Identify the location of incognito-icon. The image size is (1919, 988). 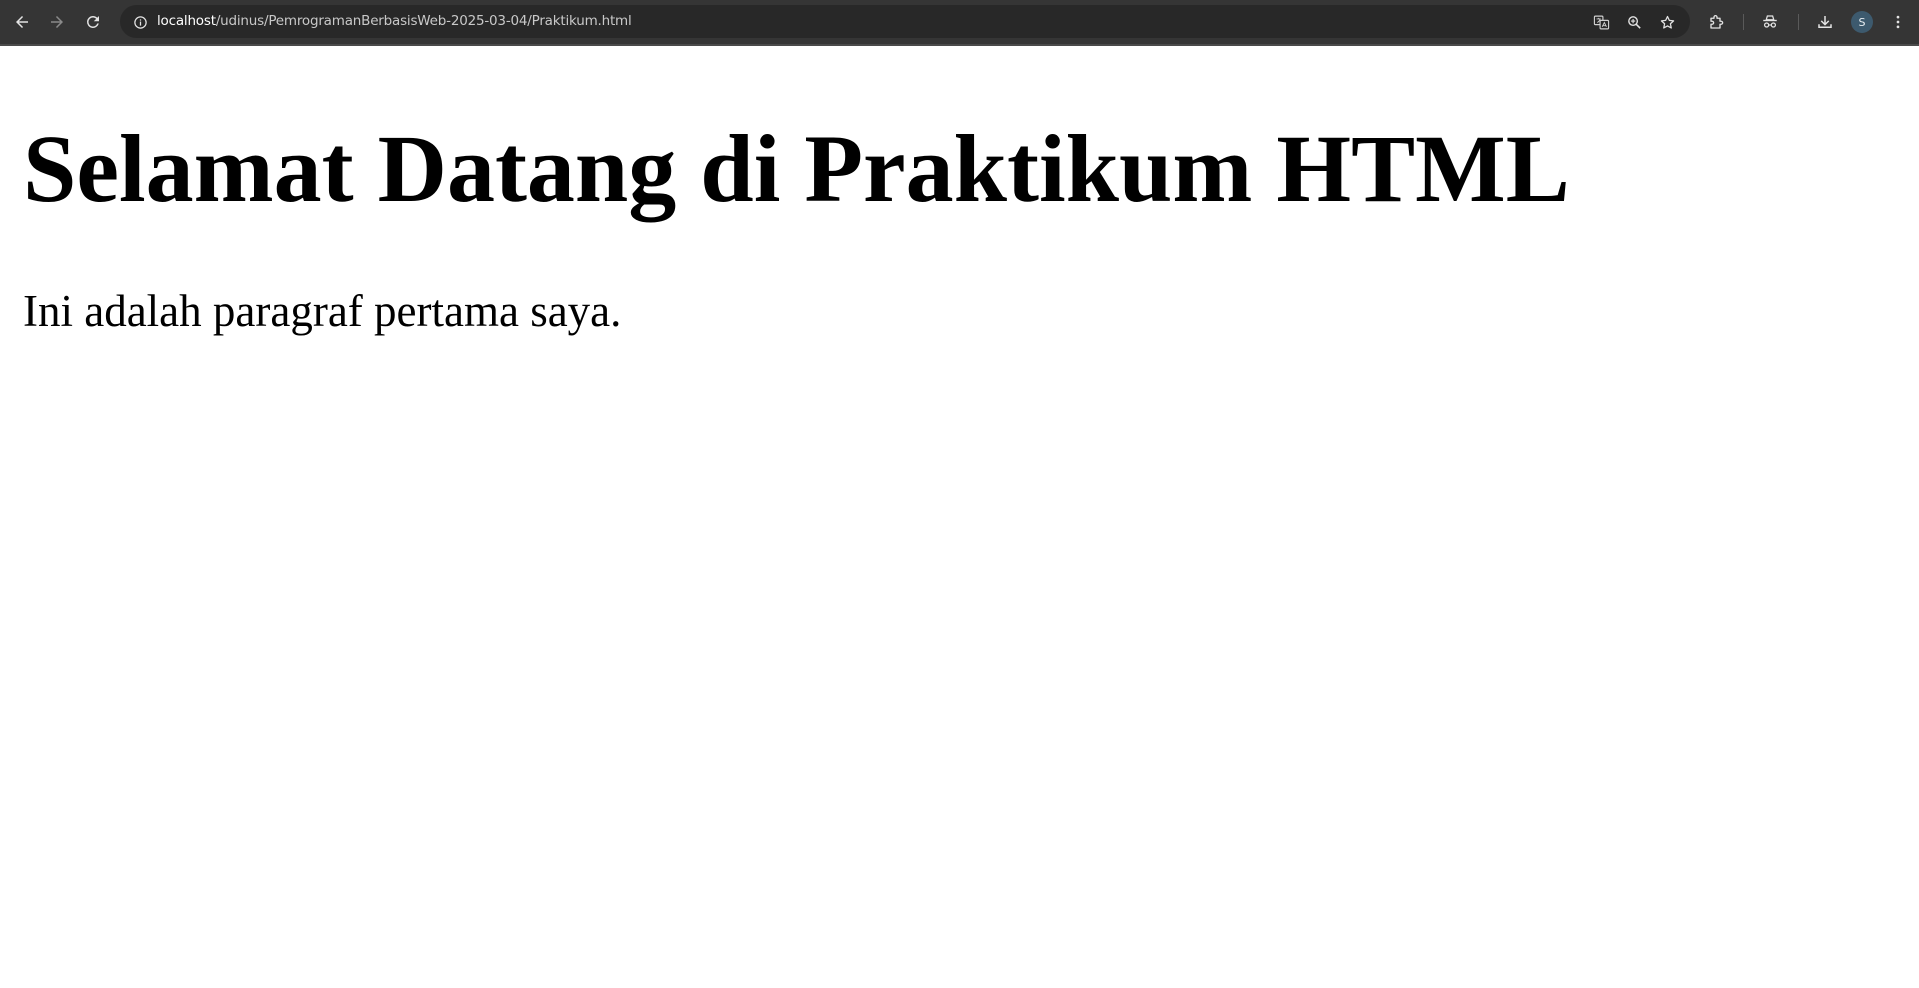
(1770, 21).